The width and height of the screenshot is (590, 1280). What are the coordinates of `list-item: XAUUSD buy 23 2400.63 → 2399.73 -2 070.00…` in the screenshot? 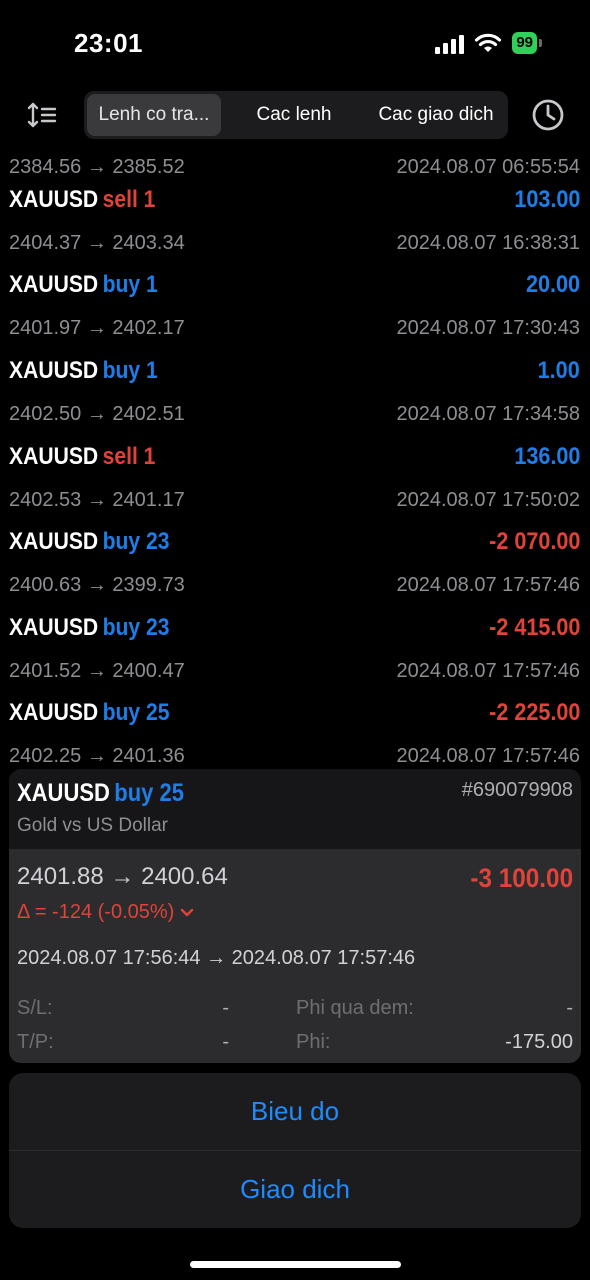 It's located at (295, 565).